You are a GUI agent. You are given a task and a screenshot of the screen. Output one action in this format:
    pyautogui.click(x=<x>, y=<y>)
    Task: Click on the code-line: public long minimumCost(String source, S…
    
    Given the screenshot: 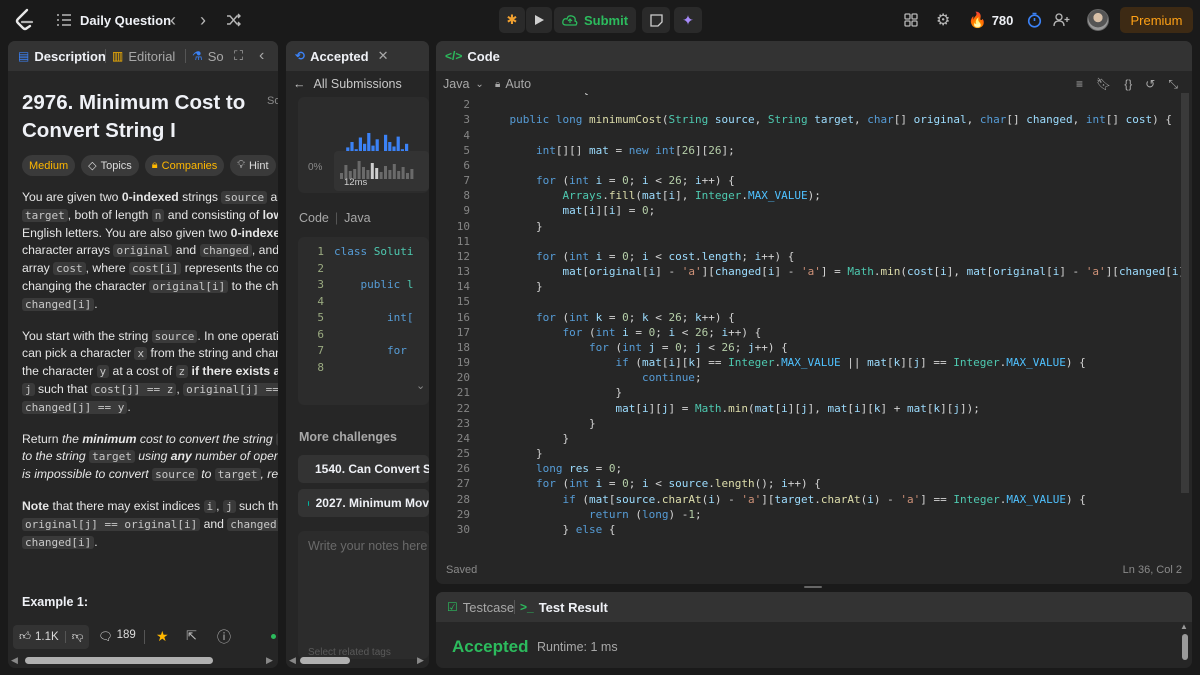 What is the action you would take?
    pyautogui.click(x=827, y=119)
    